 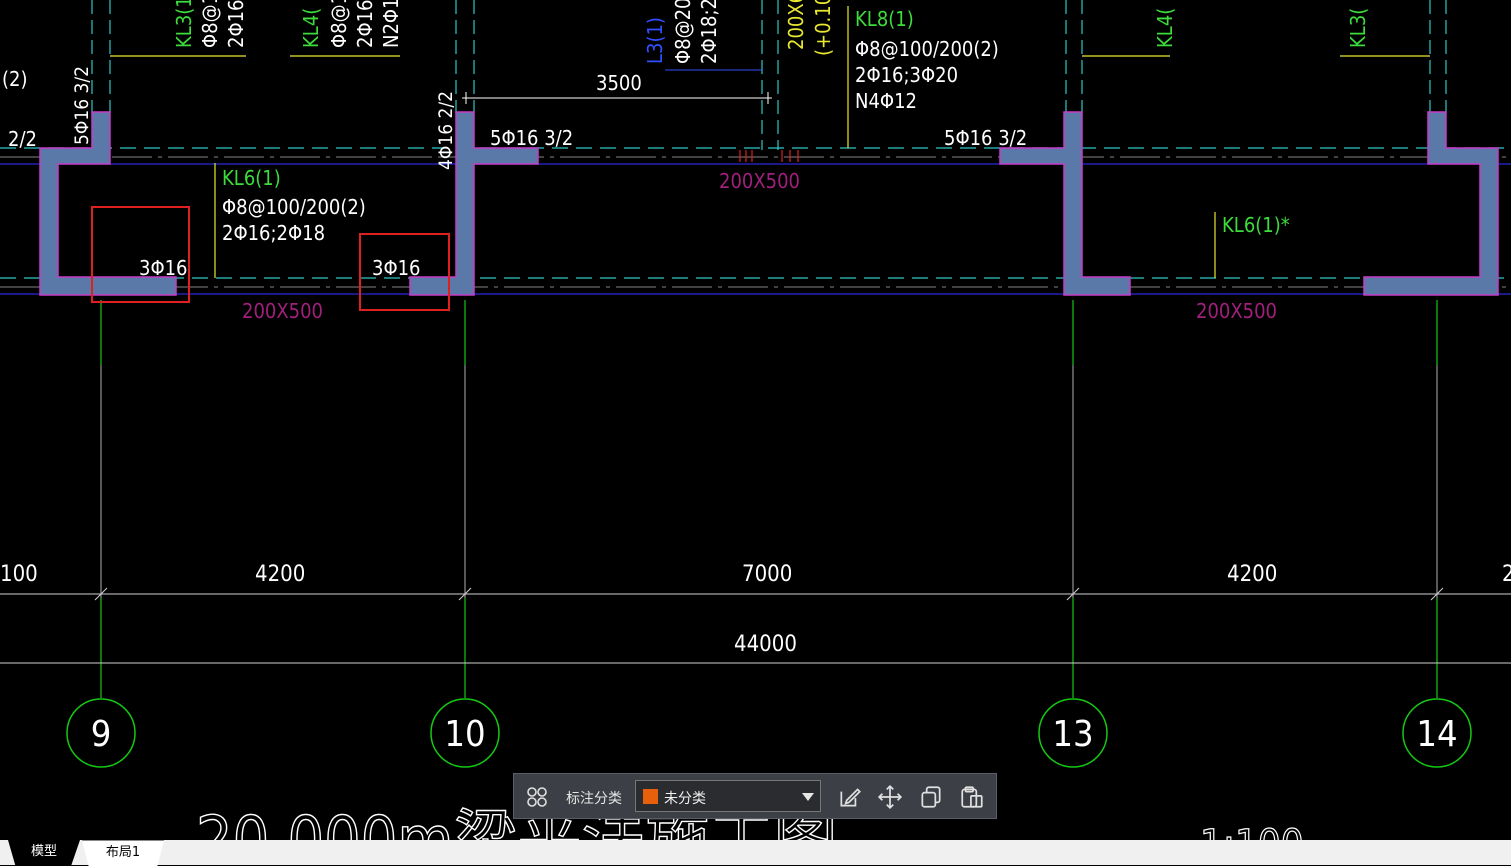 I want to click on dim-9-10: 4200, so click(x=280, y=574).